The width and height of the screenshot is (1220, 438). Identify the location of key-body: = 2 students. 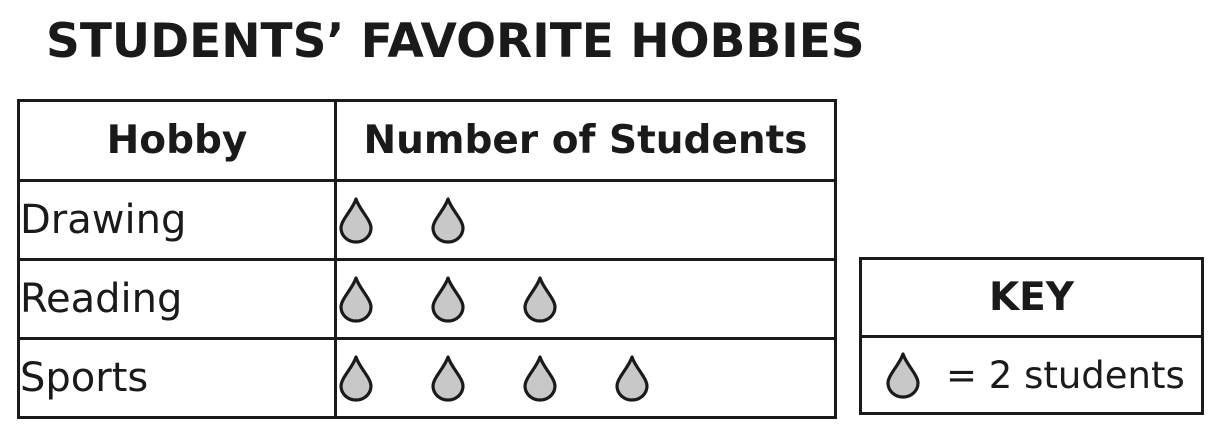
(1031, 375).